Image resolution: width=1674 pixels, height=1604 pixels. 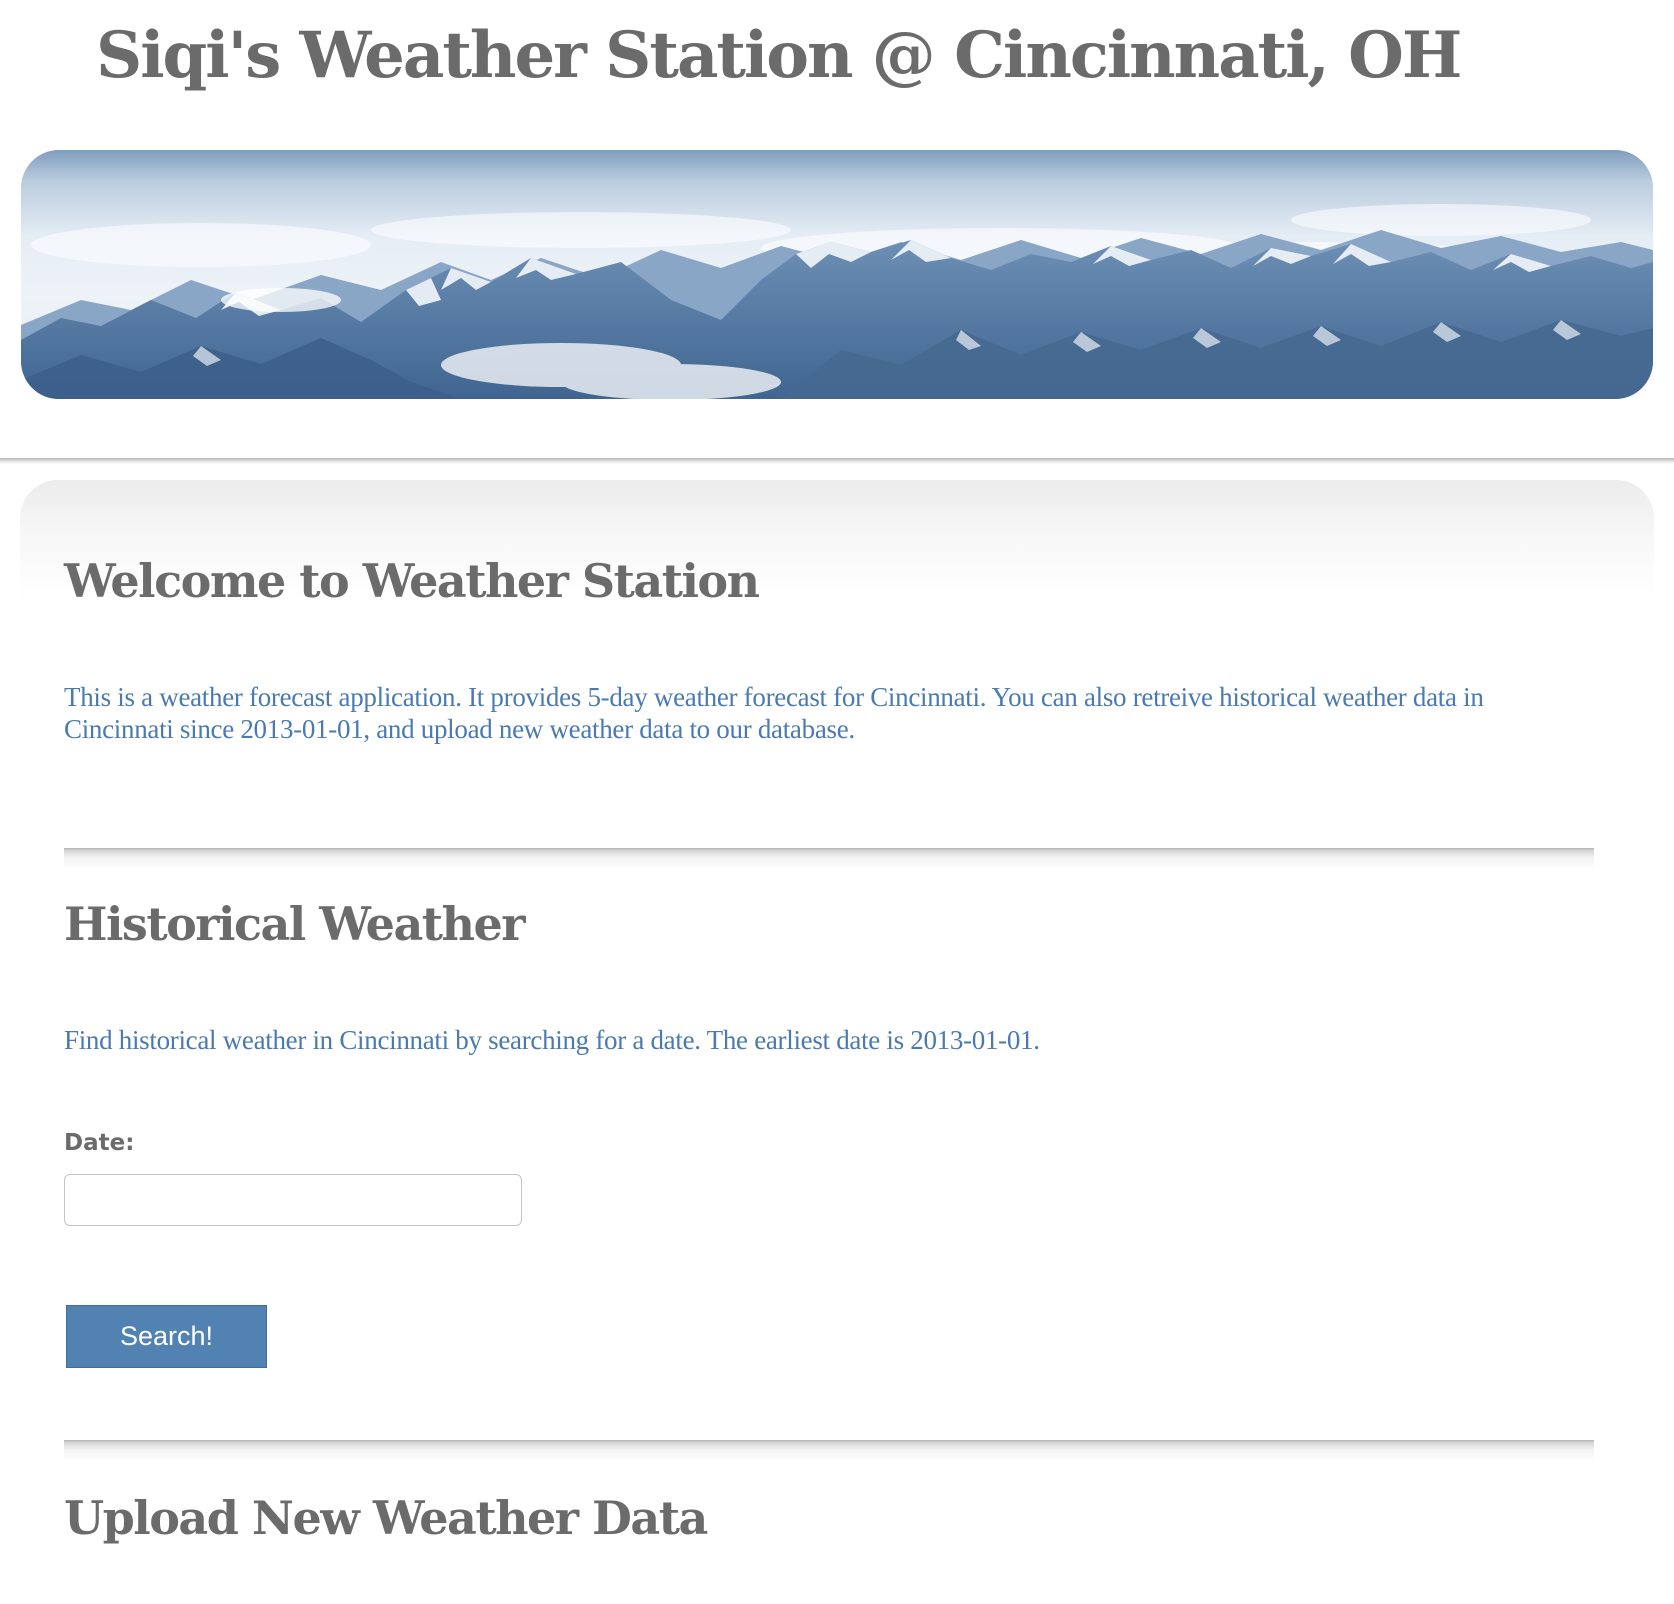 What do you see at coordinates (386, 1518) in the screenshot?
I see `upload-heading: Upload New Weather Data` at bounding box center [386, 1518].